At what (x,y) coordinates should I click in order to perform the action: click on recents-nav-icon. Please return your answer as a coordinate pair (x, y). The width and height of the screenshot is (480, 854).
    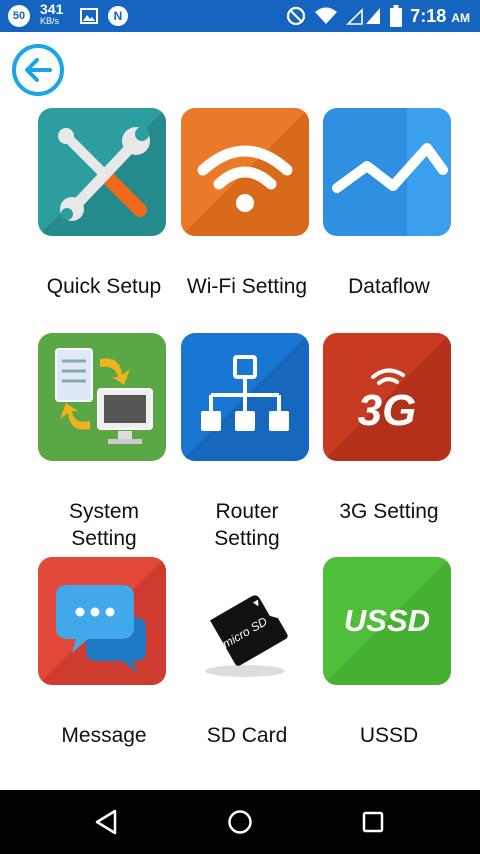
    Looking at the image, I should click on (373, 822).